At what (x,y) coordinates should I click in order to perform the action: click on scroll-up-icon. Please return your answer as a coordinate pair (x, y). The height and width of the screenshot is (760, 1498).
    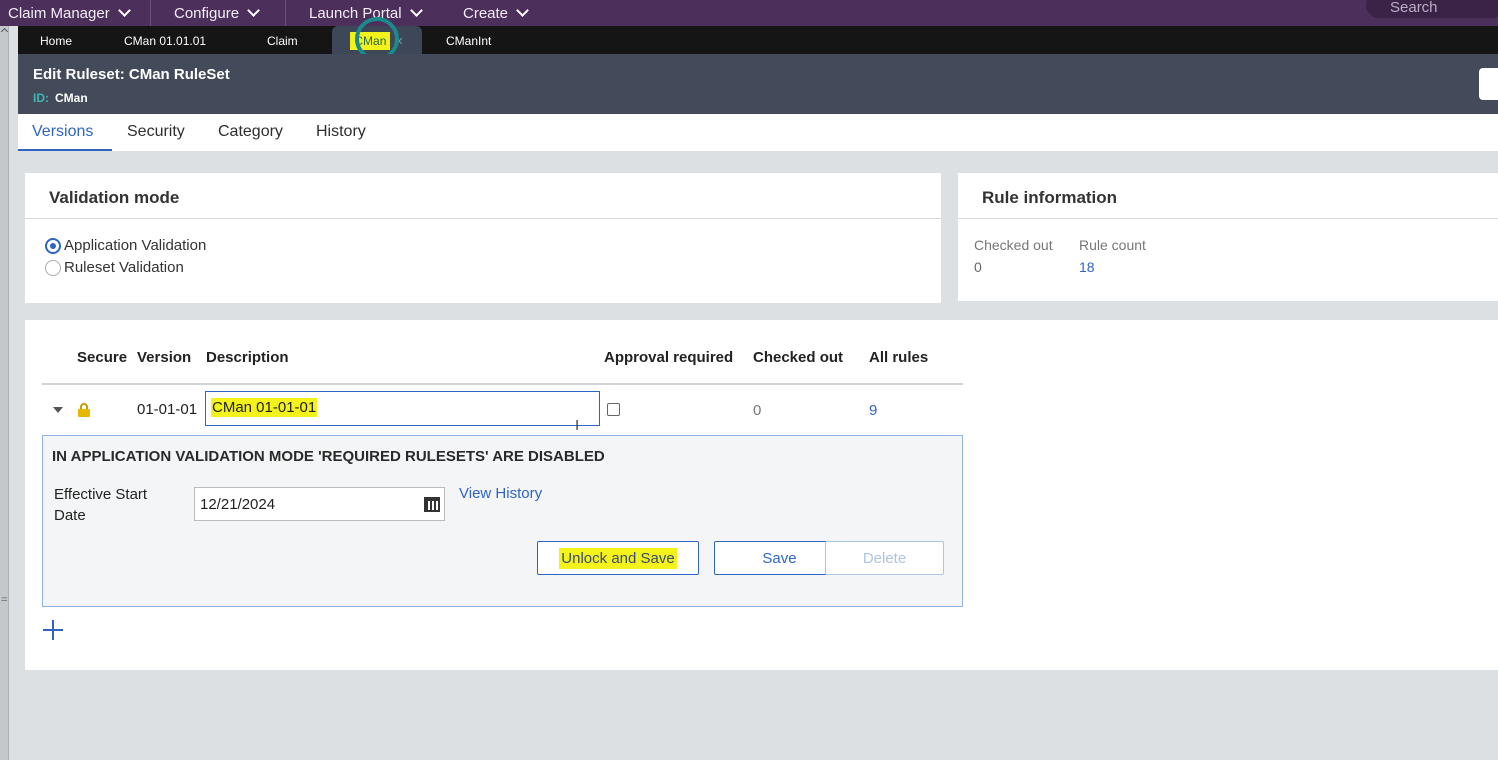
    Looking at the image, I should click on (4, 31).